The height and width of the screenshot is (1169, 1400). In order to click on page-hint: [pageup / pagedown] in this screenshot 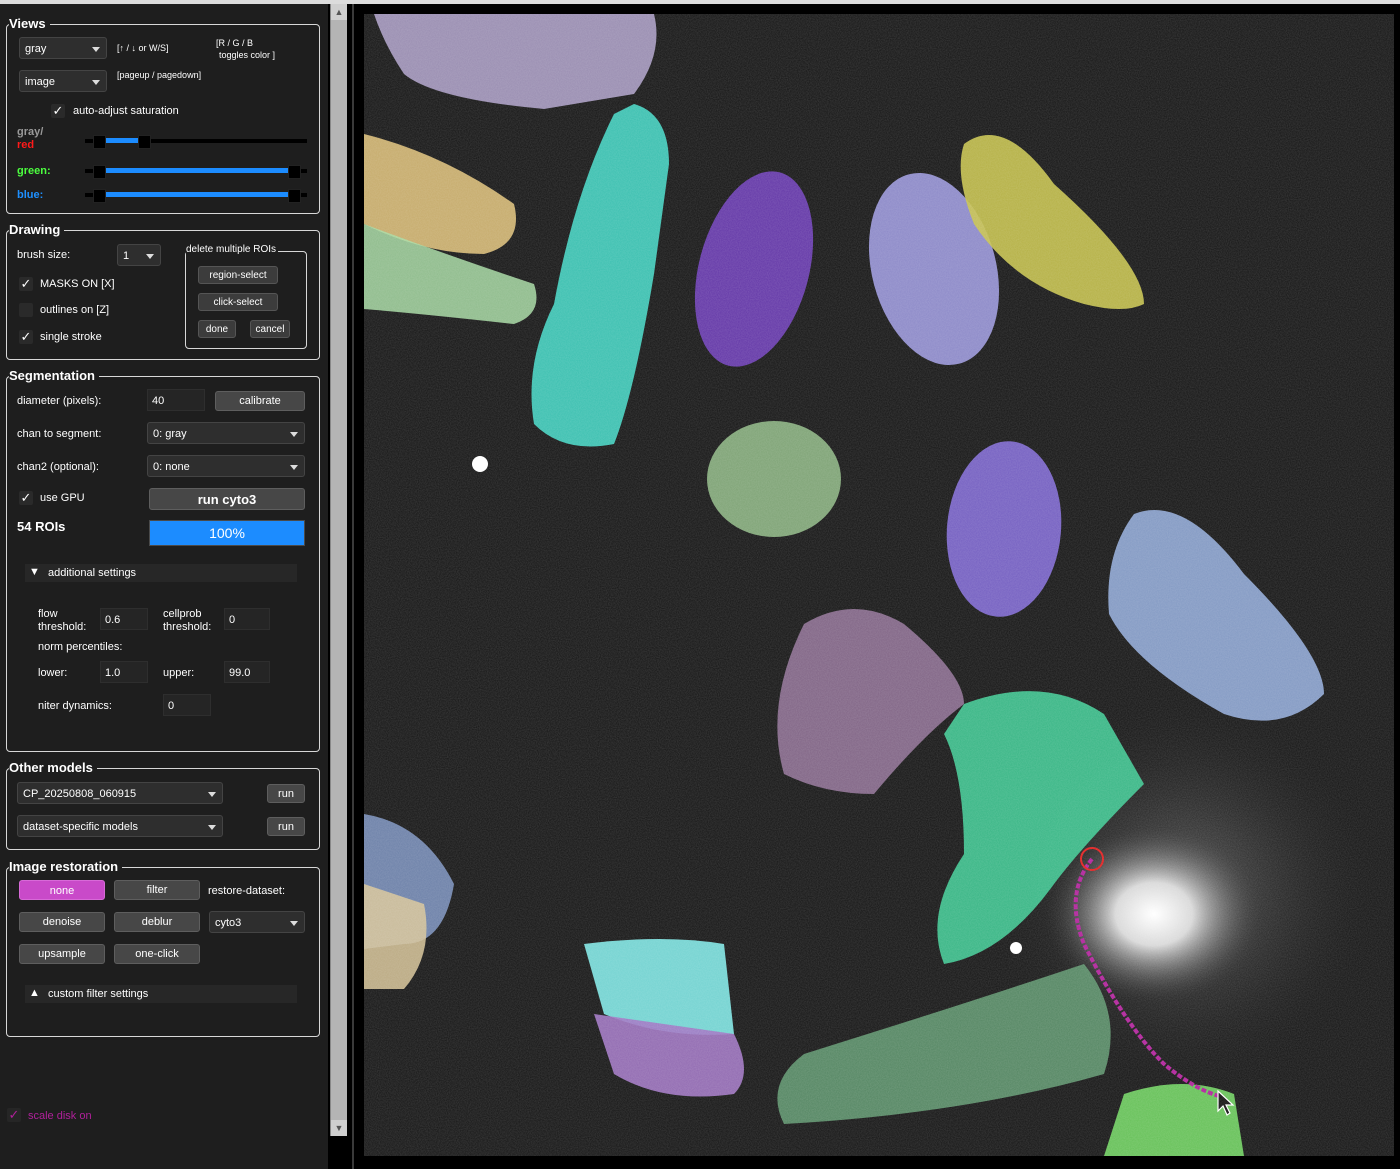, I will do `click(159, 75)`.